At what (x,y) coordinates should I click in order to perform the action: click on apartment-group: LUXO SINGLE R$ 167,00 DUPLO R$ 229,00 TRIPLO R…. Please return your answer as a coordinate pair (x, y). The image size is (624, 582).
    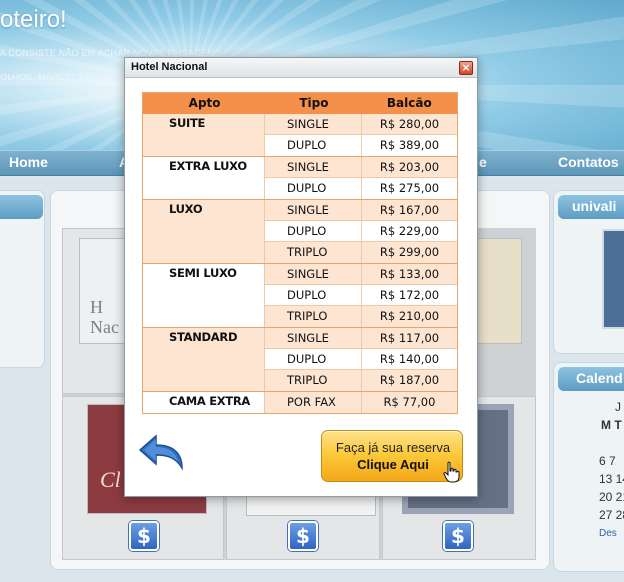
    Looking at the image, I should click on (300, 232).